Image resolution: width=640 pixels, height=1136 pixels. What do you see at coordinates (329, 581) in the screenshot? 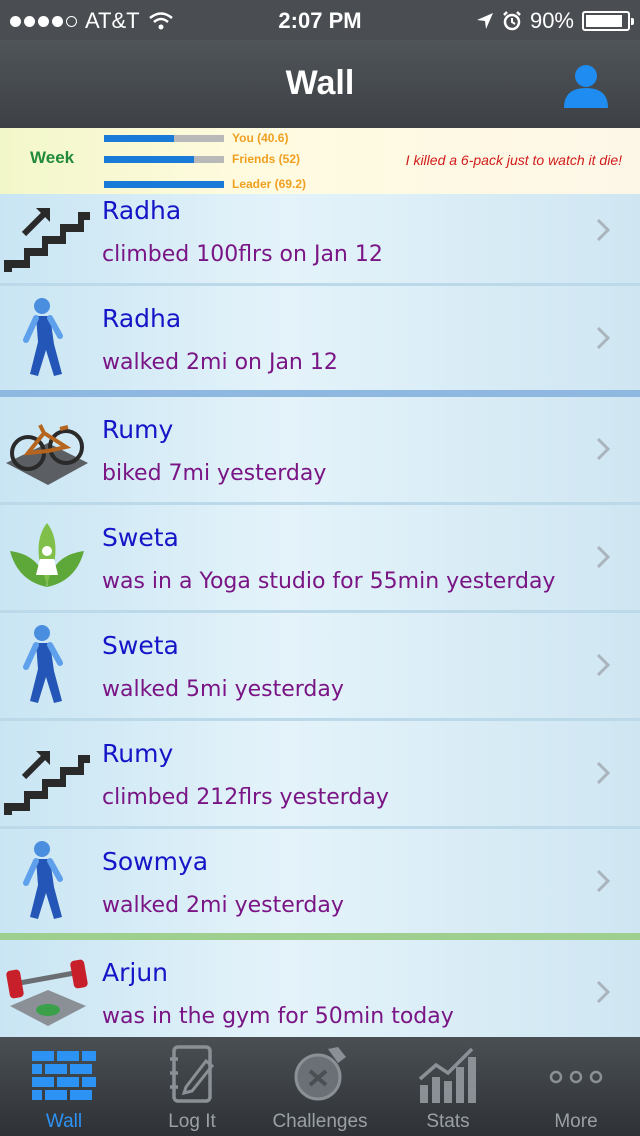
I see `activity-text: was in a Yoga studio for 55min yesterday` at bounding box center [329, 581].